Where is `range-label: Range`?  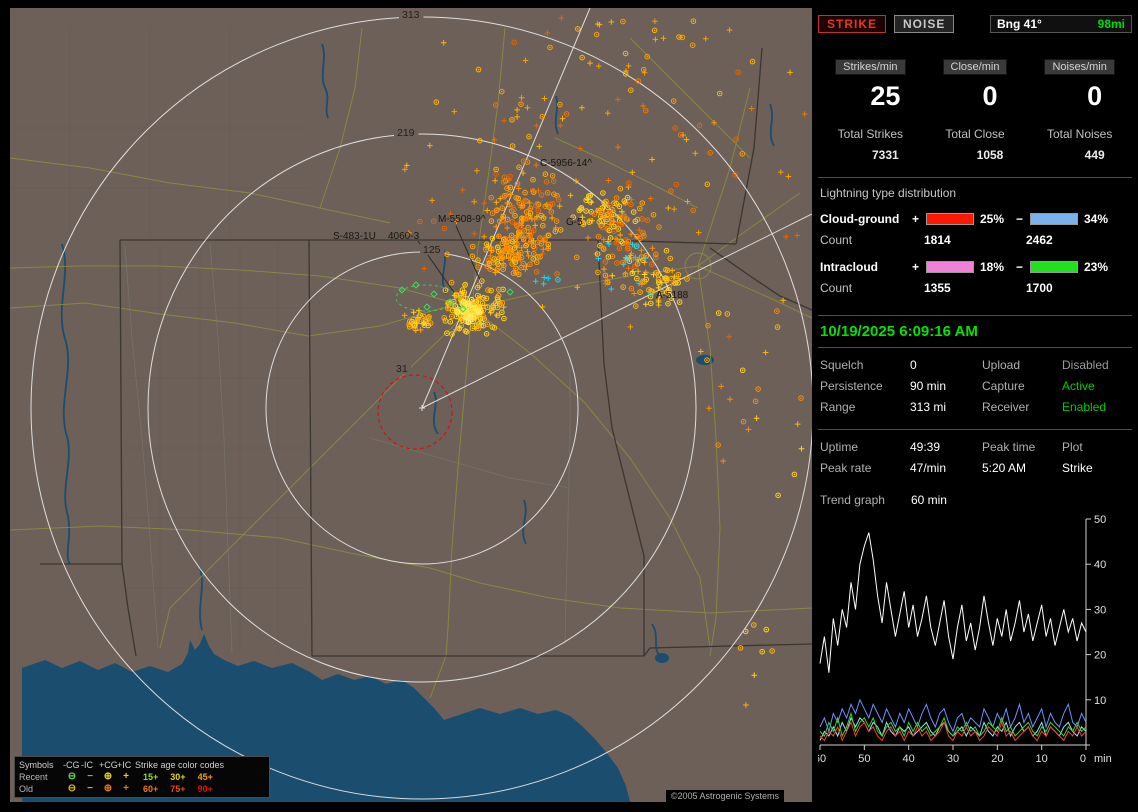
range-label: Range is located at coordinates (838, 407).